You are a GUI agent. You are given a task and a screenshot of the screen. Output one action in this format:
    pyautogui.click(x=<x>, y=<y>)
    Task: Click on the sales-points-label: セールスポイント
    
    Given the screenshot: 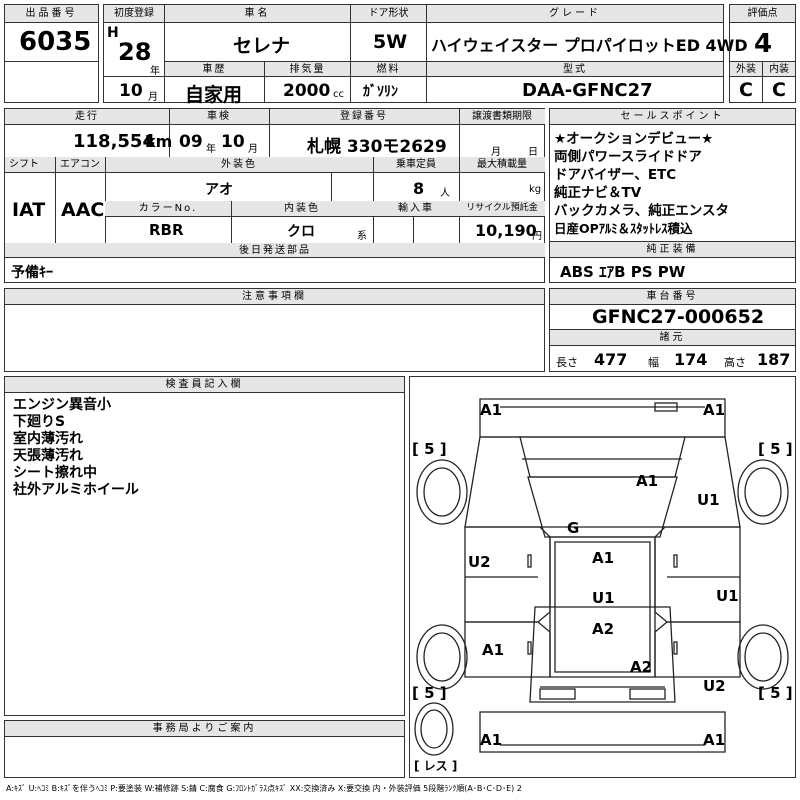 What is the action you would take?
    pyautogui.click(x=672, y=117)
    